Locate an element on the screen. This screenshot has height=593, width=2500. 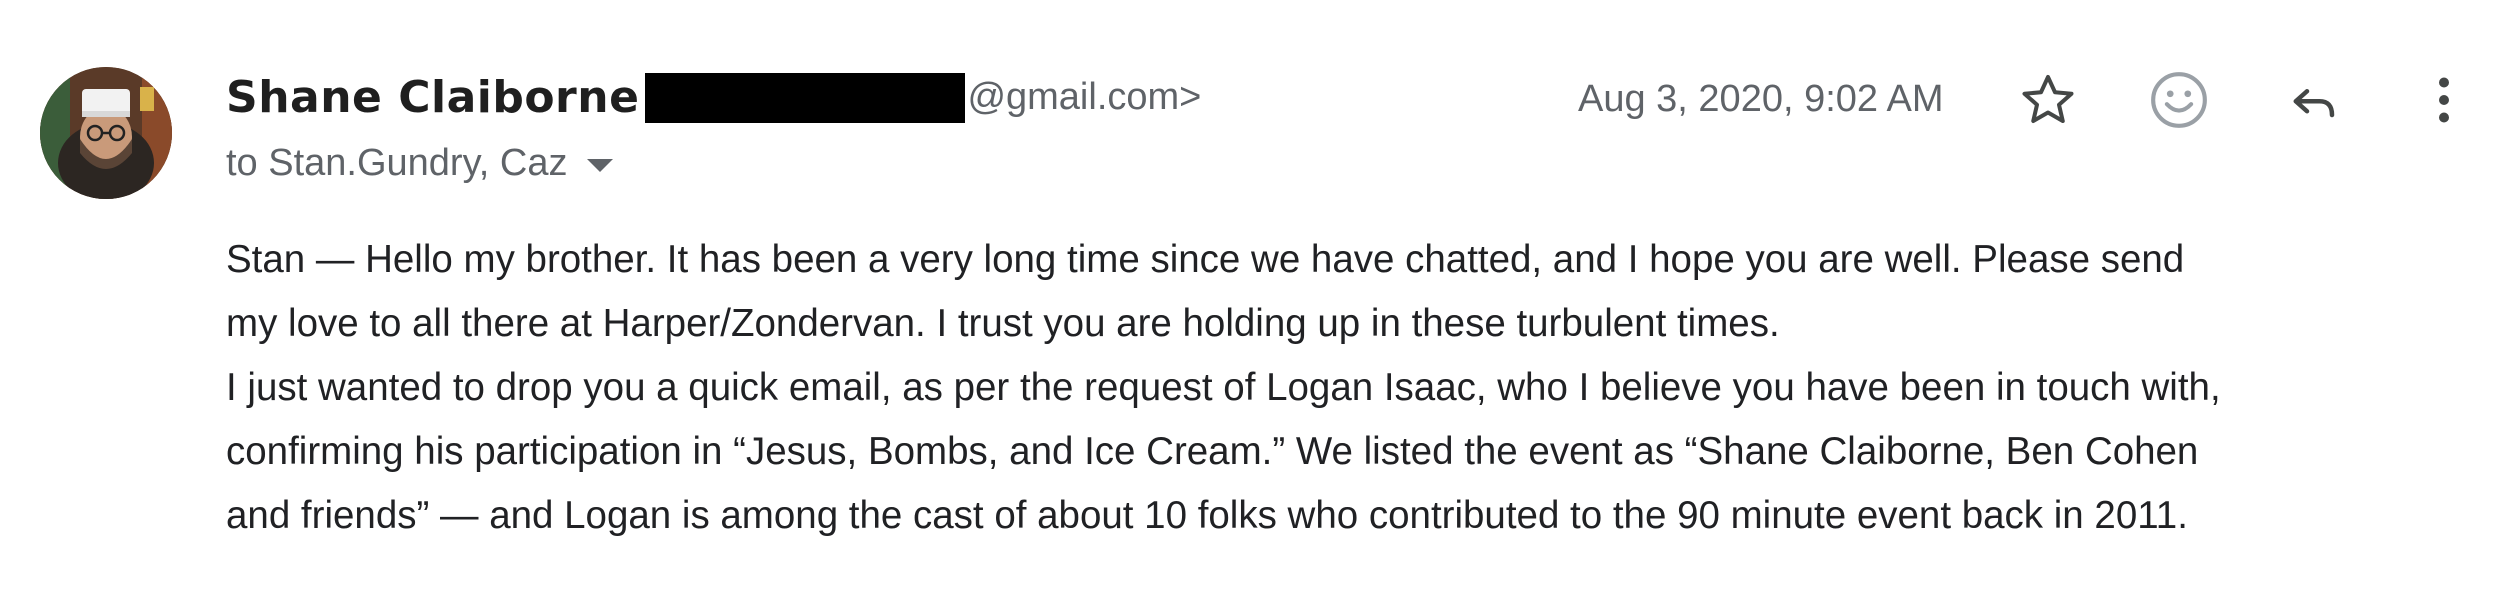
recipients-text: to Stan.Gundry, Caz is located at coordinates (397, 163).